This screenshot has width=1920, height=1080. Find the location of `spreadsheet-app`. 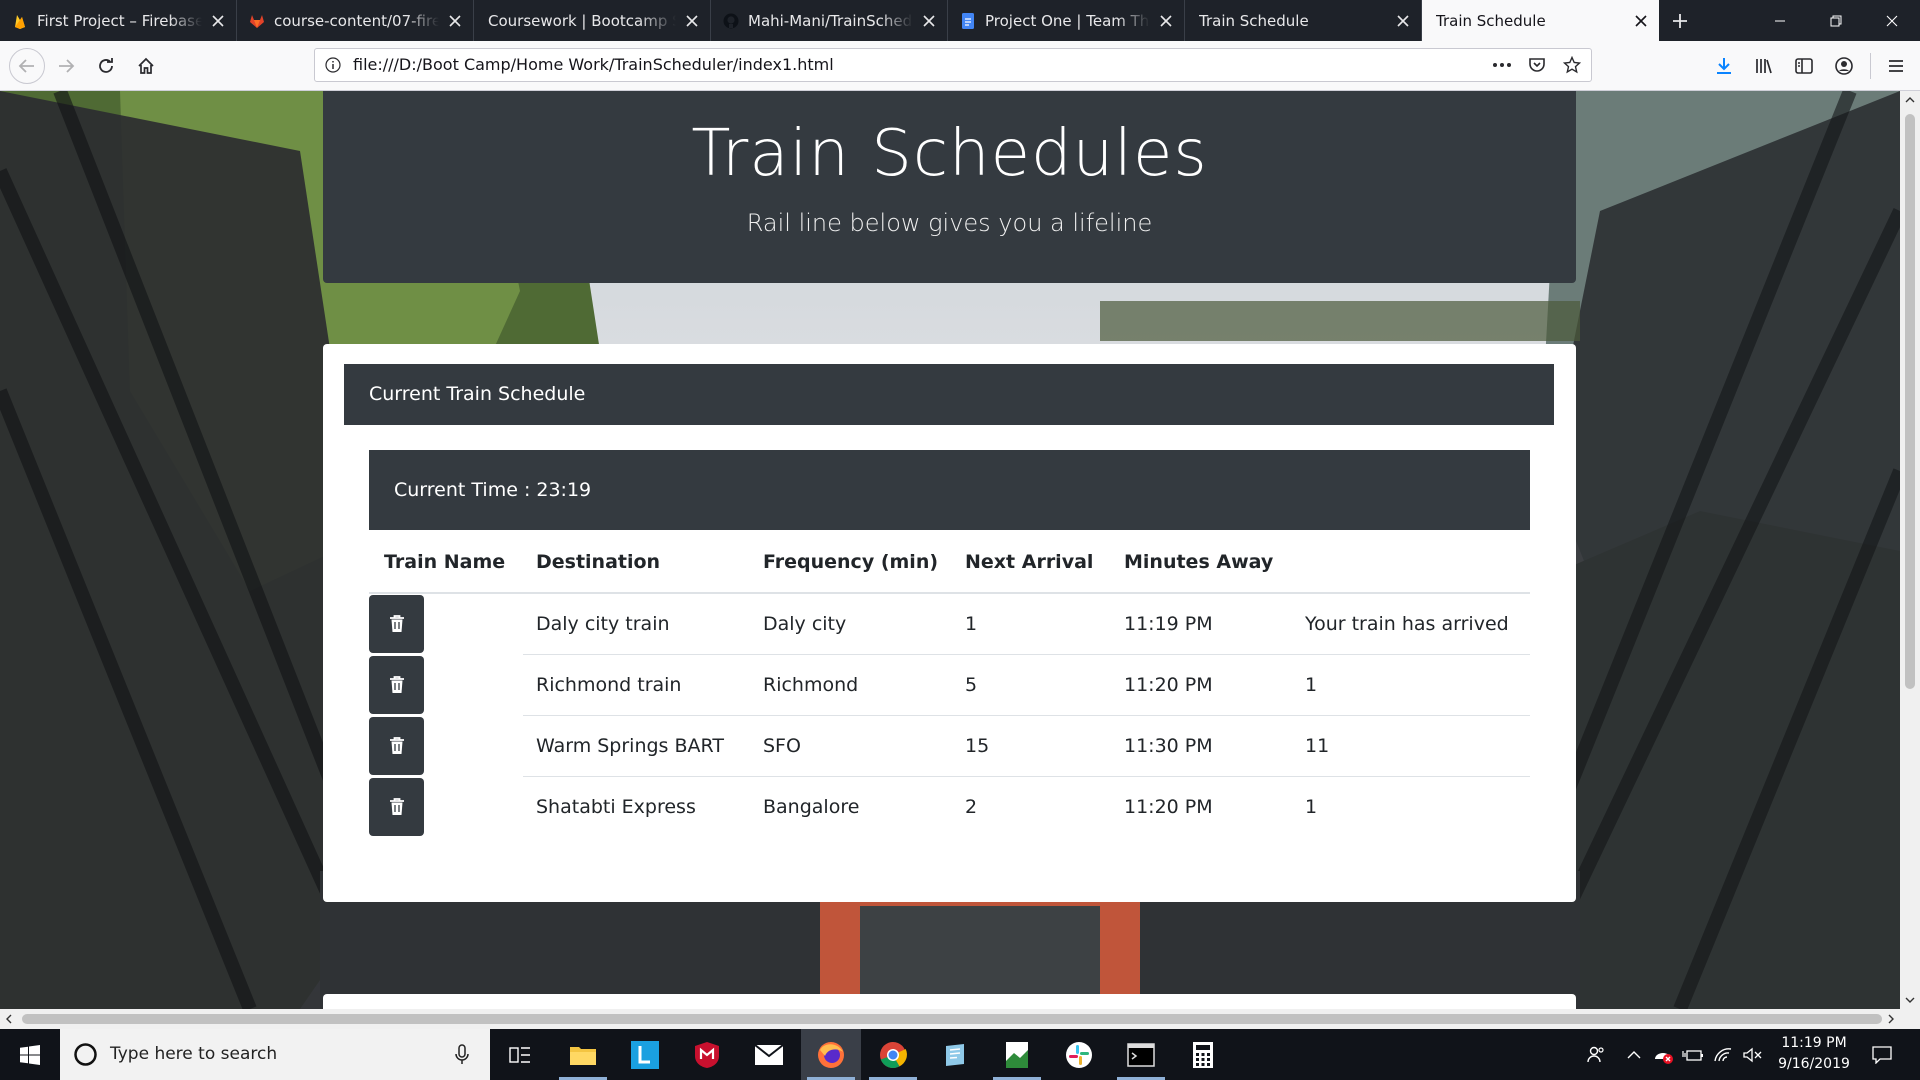

spreadsheet-app is located at coordinates (1017, 1054).